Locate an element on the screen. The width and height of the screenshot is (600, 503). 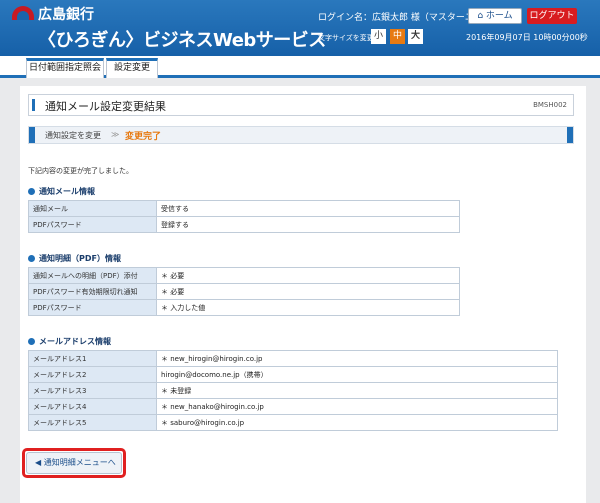
logout-button: ログアウト is located at coordinates (552, 16).